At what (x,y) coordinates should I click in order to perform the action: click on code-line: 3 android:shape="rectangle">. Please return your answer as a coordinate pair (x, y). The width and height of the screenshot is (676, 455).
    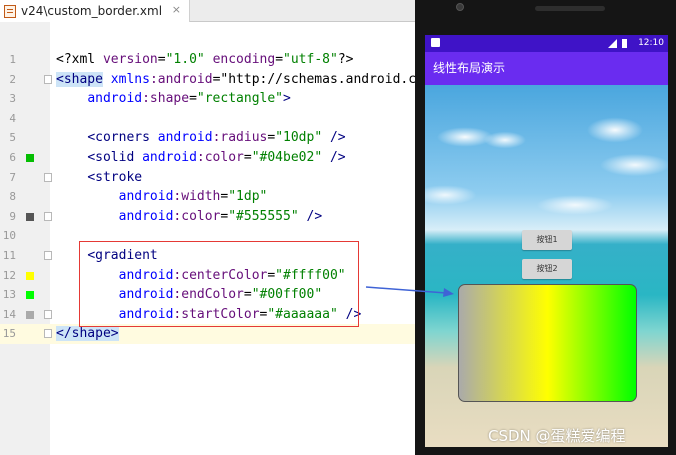
    Looking at the image, I should click on (207, 99).